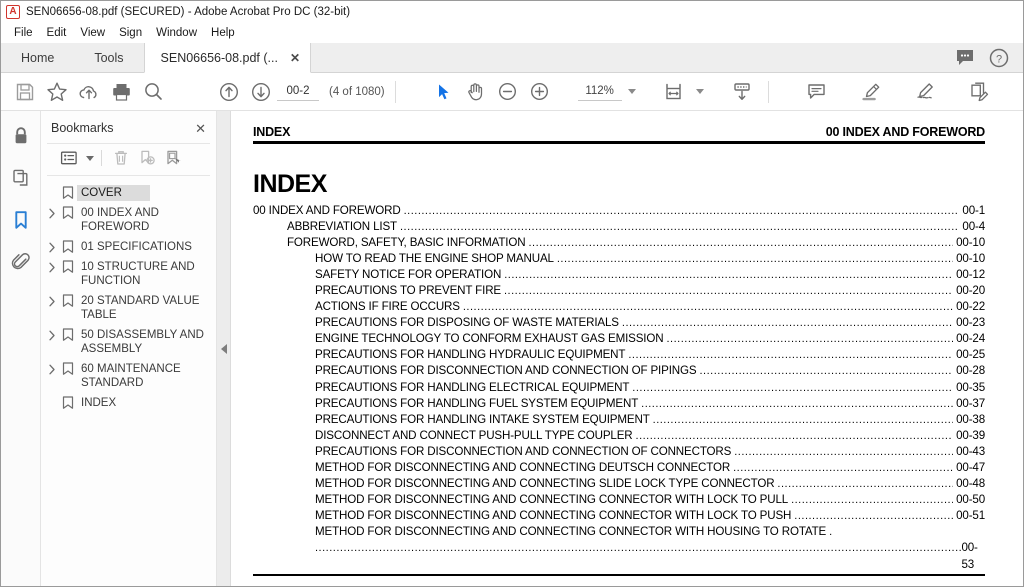 This screenshot has height=587, width=1024. What do you see at coordinates (21, 262) in the screenshot?
I see `sidebar-item-attachments` at bounding box center [21, 262].